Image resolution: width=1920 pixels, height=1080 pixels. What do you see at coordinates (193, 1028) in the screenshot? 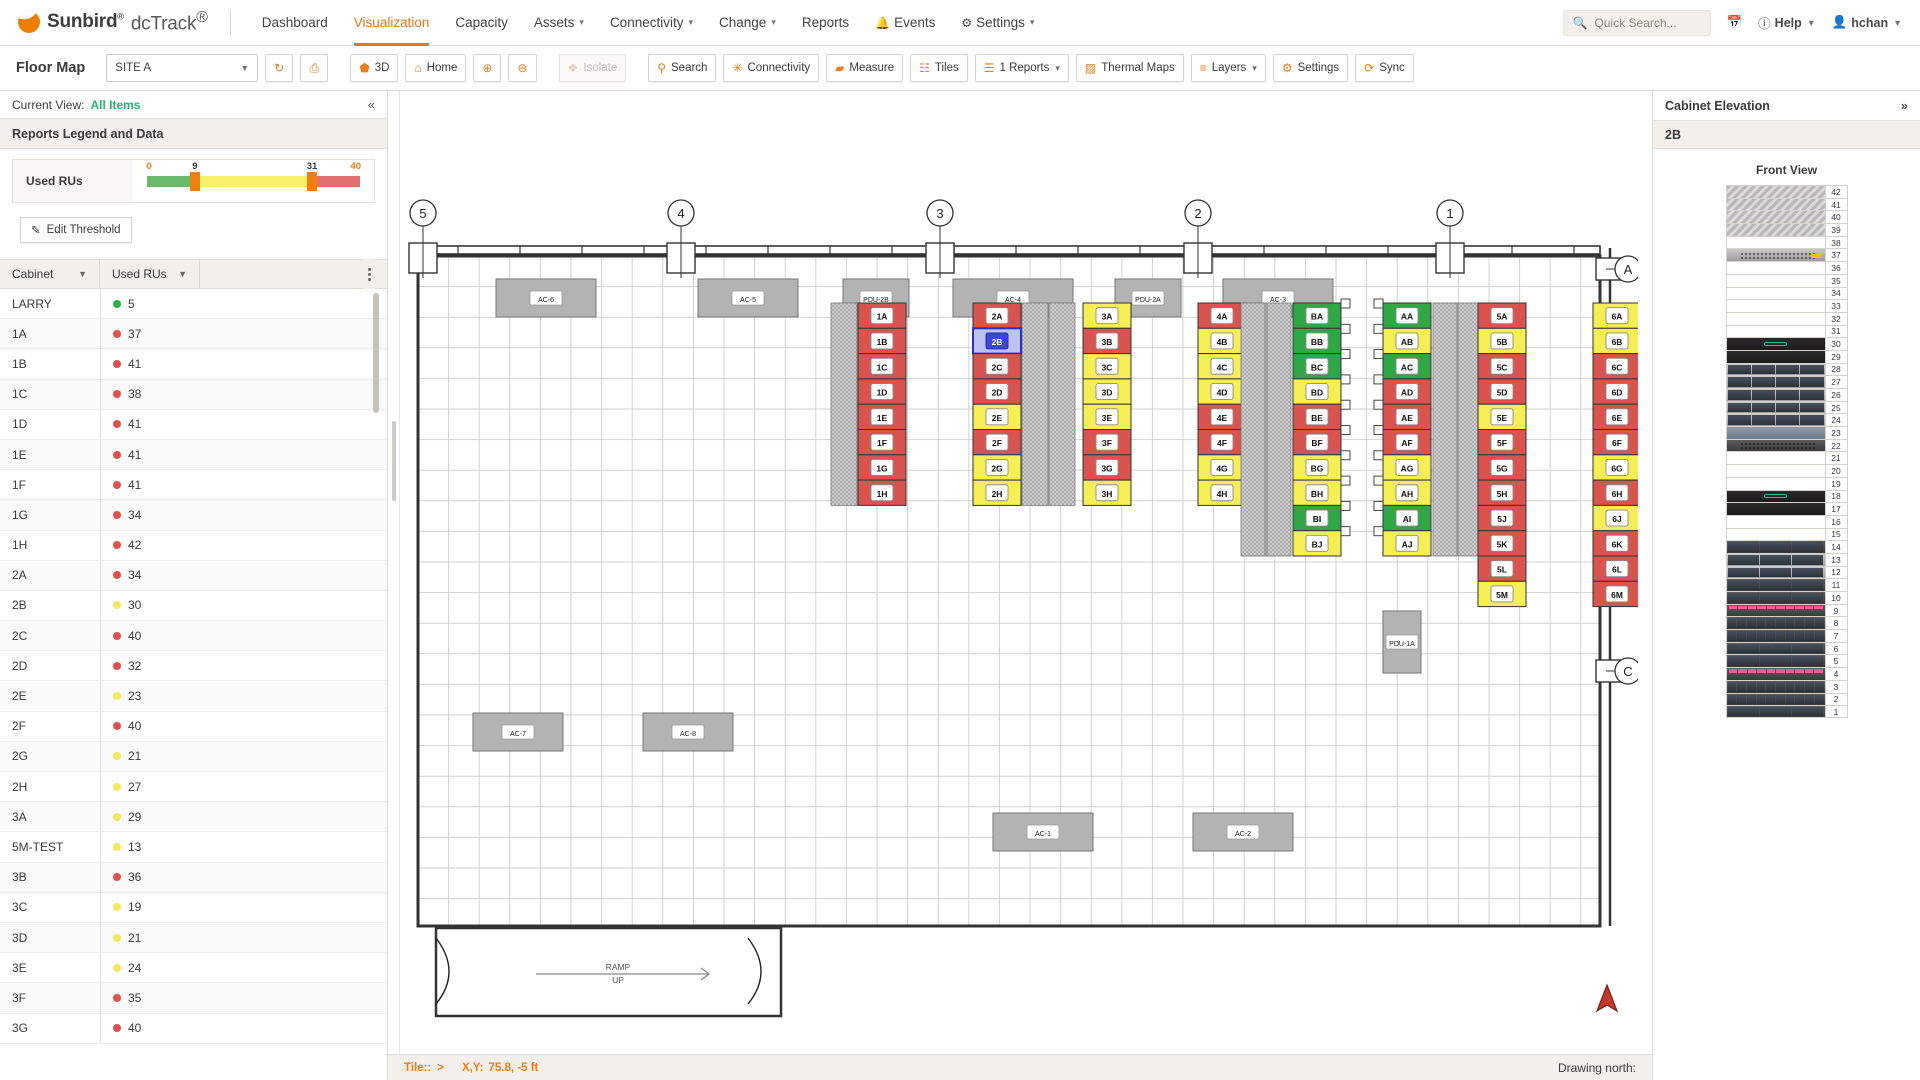
I see `table-row: 3G 40` at bounding box center [193, 1028].